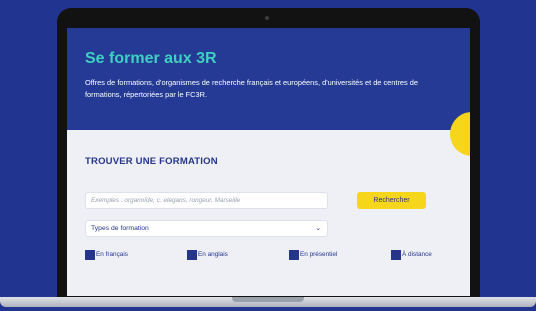 Image resolution: width=536 pixels, height=311 pixels. What do you see at coordinates (391, 200) in the screenshot?
I see `search-button: Rechercher` at bounding box center [391, 200].